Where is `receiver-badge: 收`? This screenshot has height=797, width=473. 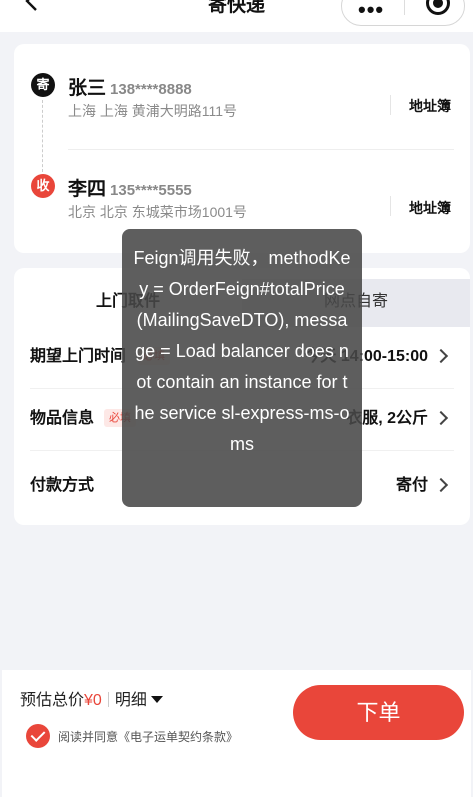
receiver-badge: 收 is located at coordinates (43, 186).